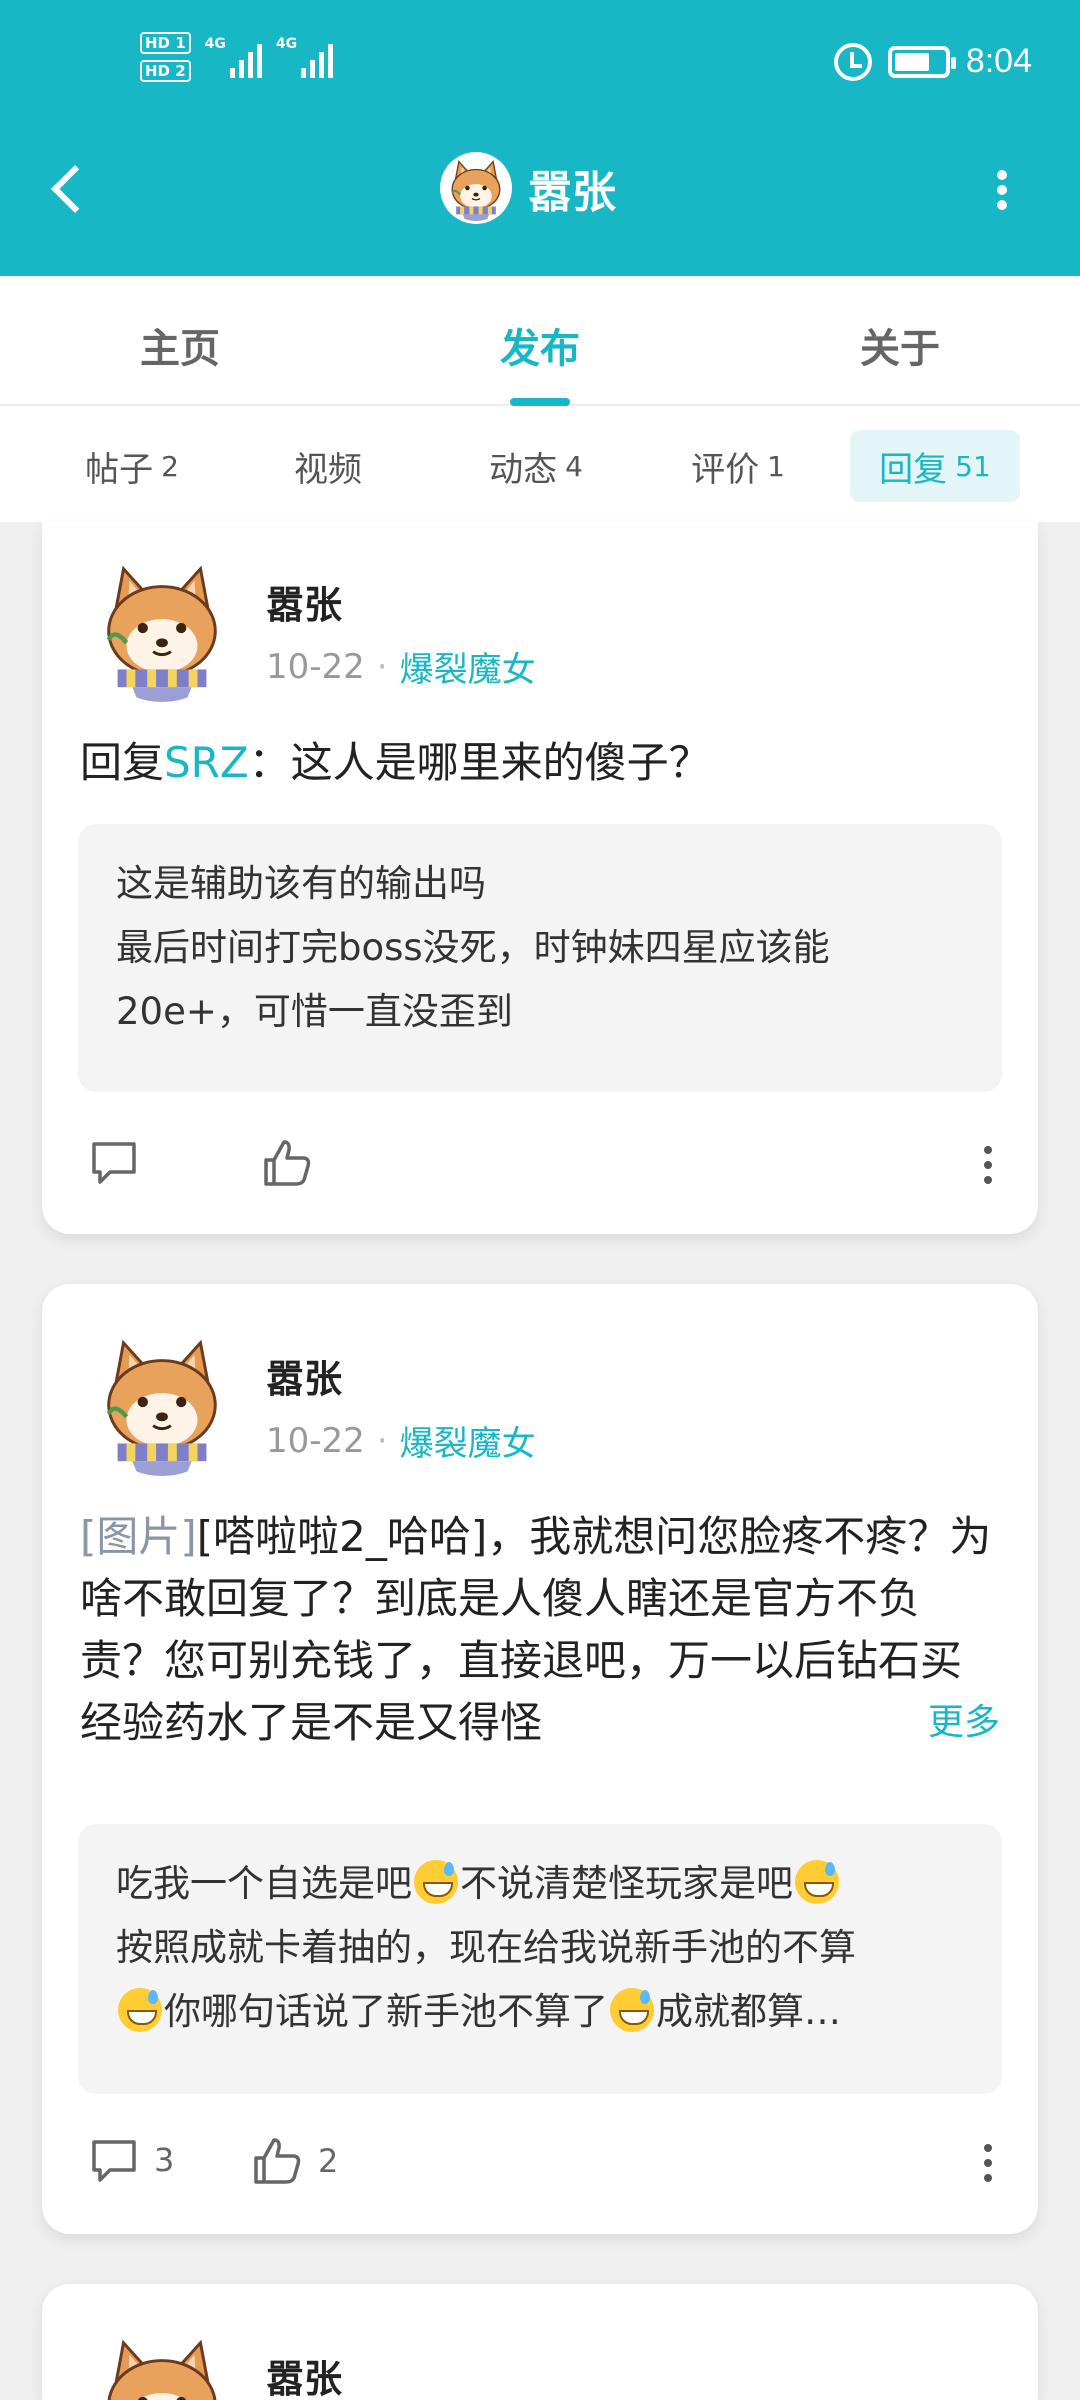 The width and height of the screenshot is (1080, 2400). I want to click on like-button: 2, so click(294, 2161).